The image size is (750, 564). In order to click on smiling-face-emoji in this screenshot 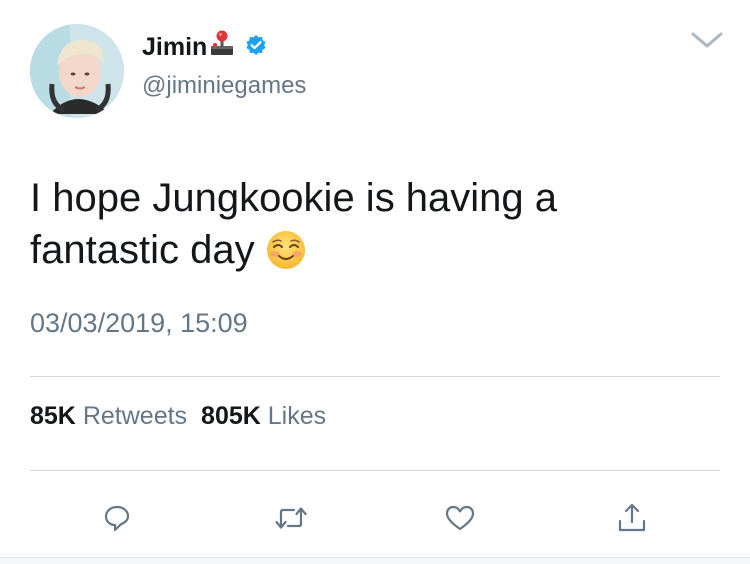, I will do `click(286, 256)`.